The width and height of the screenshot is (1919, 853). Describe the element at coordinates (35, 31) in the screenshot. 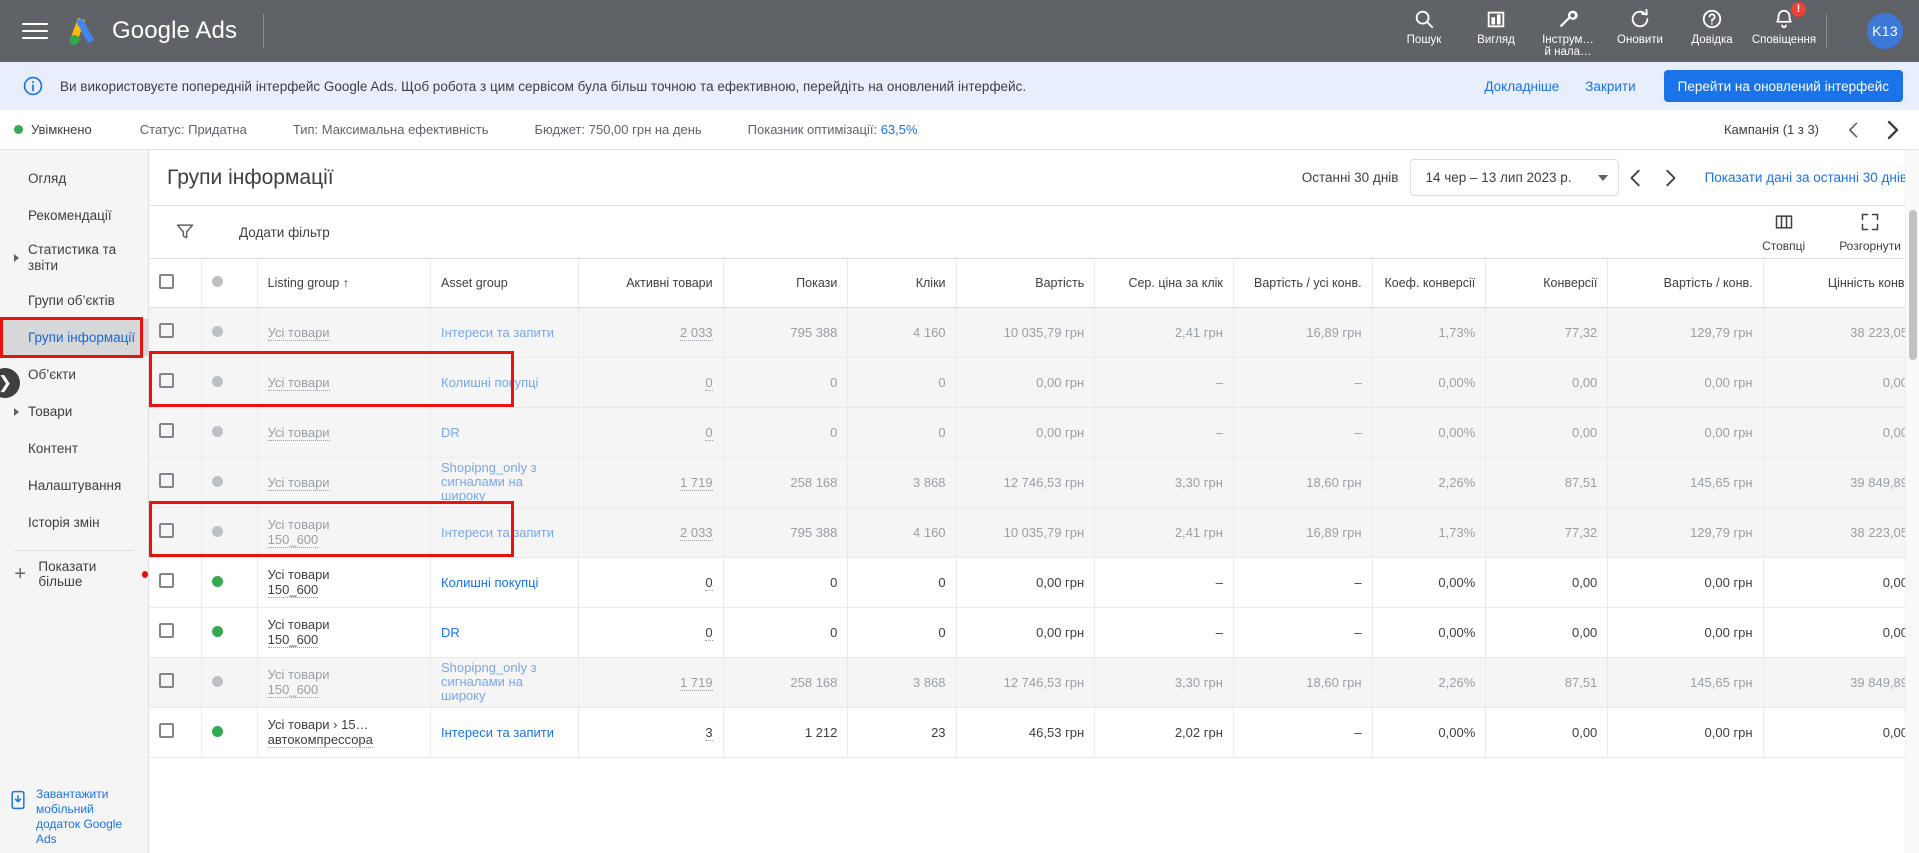

I see `hamburger-menu-icon` at that location.